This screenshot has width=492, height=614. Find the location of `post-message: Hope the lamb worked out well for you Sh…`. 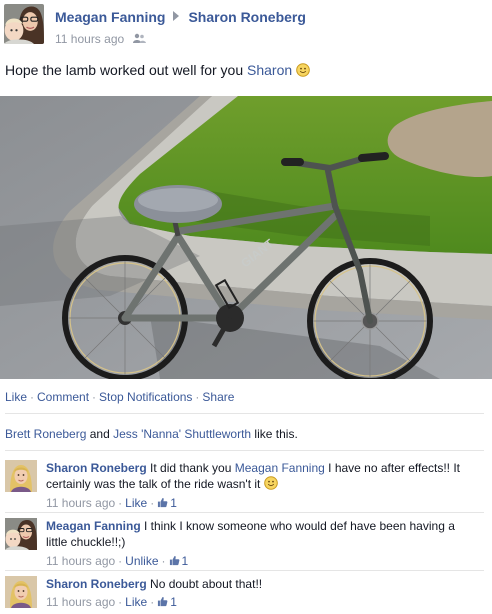

post-message: Hope the lamb worked out well for you Sh… is located at coordinates (157, 70).